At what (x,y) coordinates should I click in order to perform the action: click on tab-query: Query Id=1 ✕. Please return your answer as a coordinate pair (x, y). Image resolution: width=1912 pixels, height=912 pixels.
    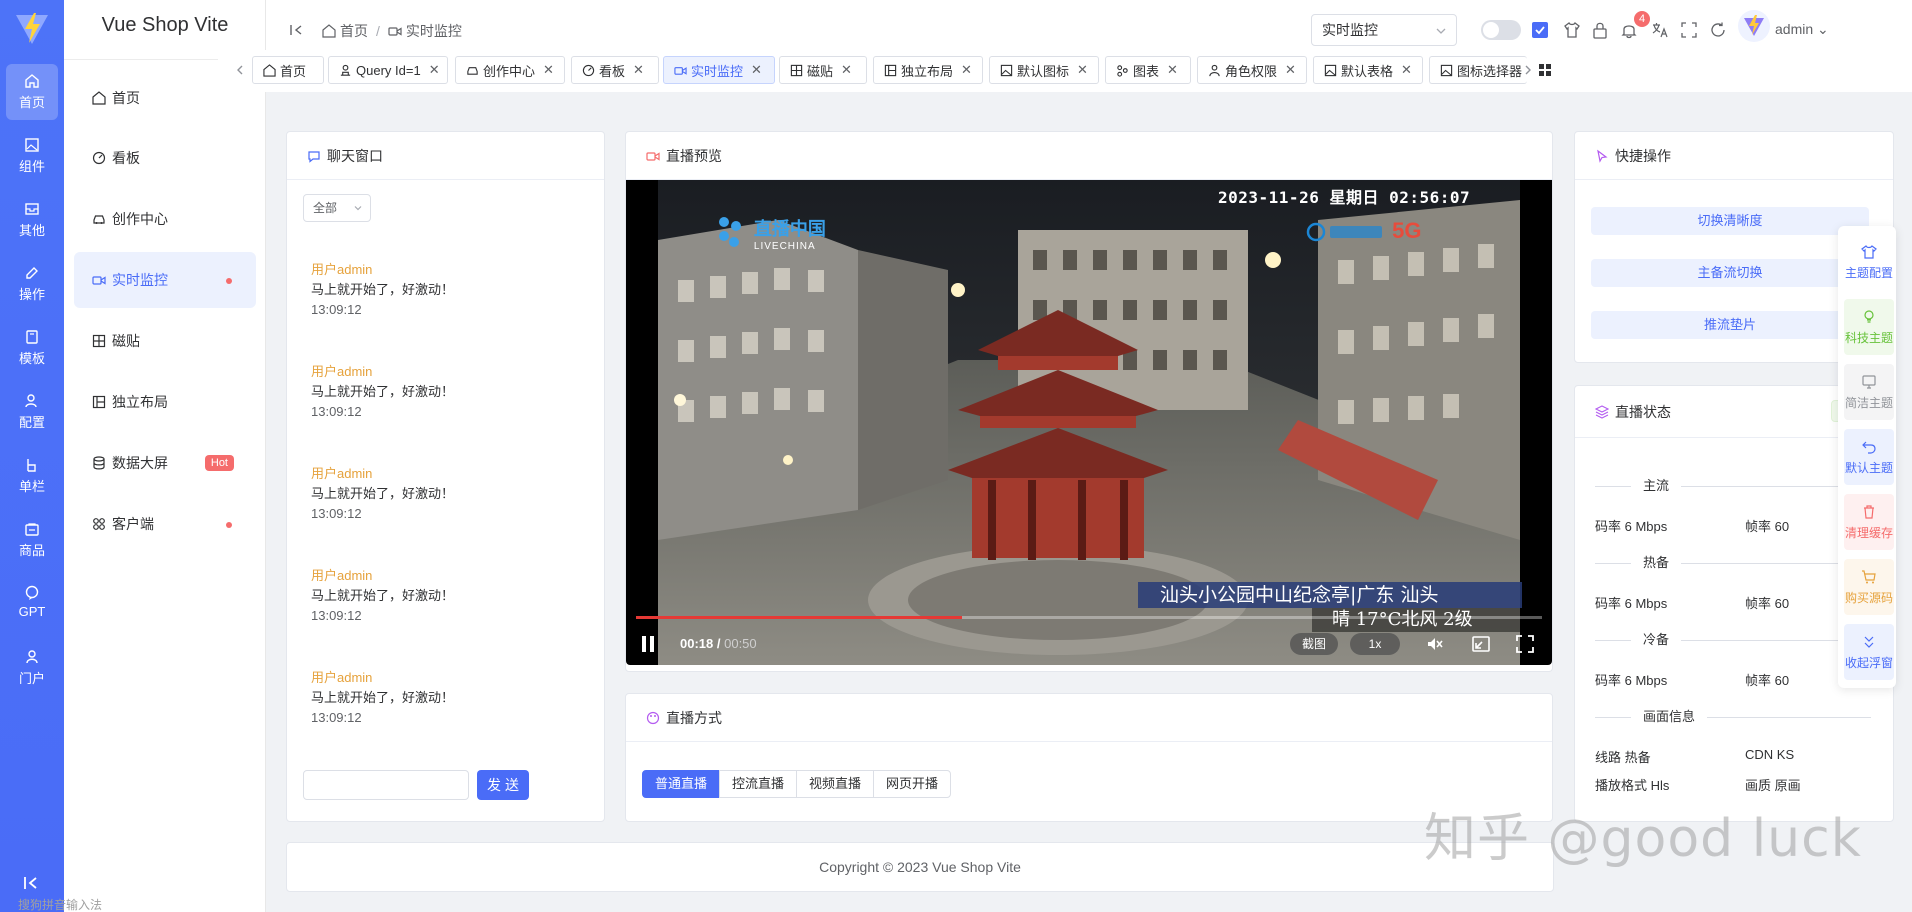
    Looking at the image, I should click on (388, 70).